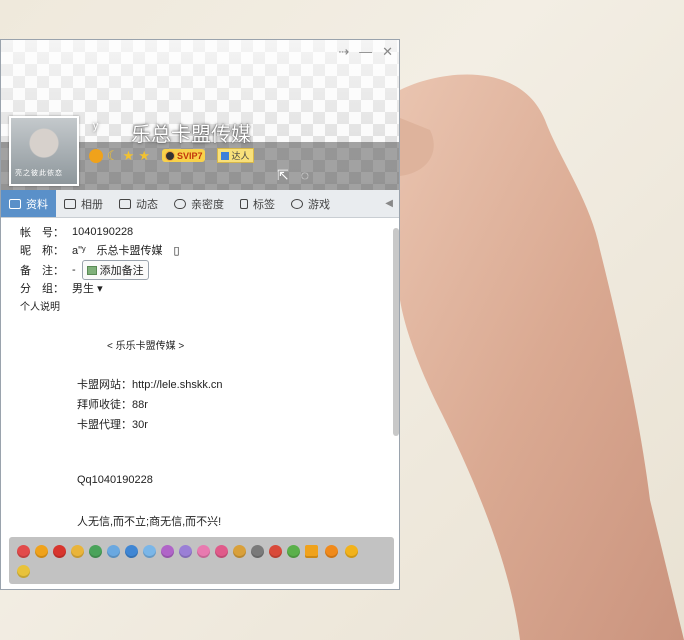 The width and height of the screenshot is (684, 640). What do you see at coordinates (83, 289) in the screenshot?
I see `group-value: 男生` at bounding box center [83, 289].